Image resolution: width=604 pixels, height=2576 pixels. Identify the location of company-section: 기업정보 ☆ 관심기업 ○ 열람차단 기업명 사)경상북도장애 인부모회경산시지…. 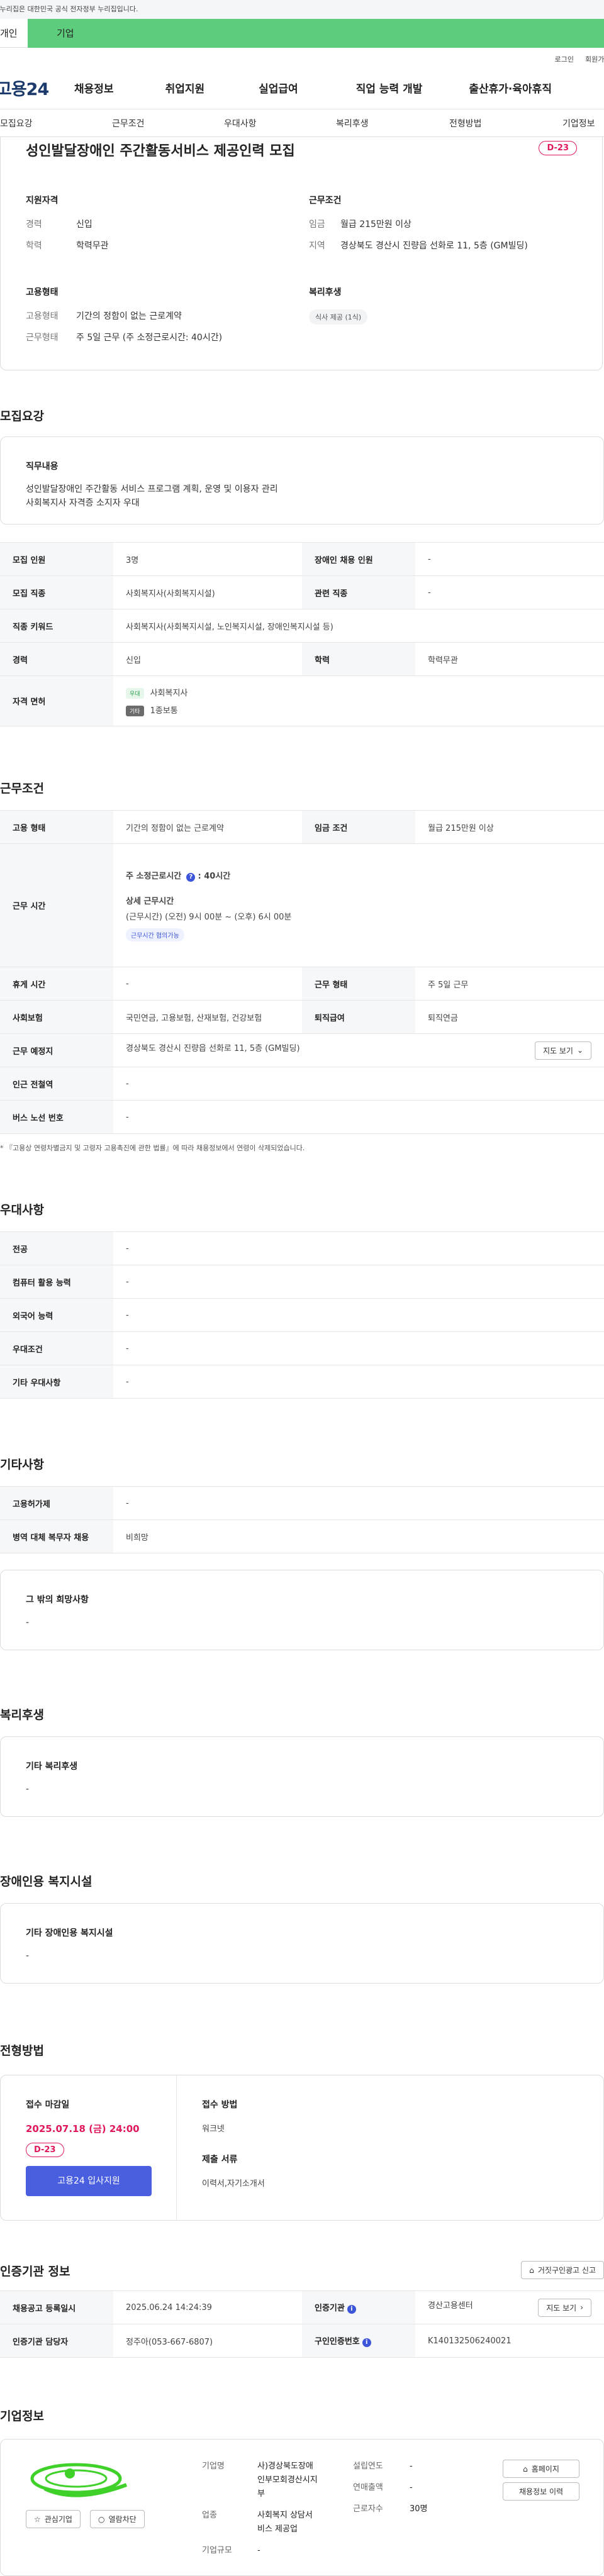
(302, 2491).